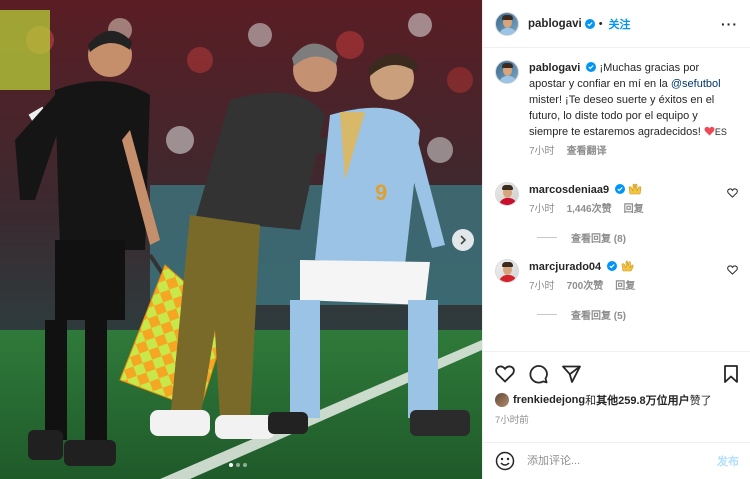 The width and height of the screenshot is (750, 479). I want to click on caption-username: pablogavi, so click(554, 68).